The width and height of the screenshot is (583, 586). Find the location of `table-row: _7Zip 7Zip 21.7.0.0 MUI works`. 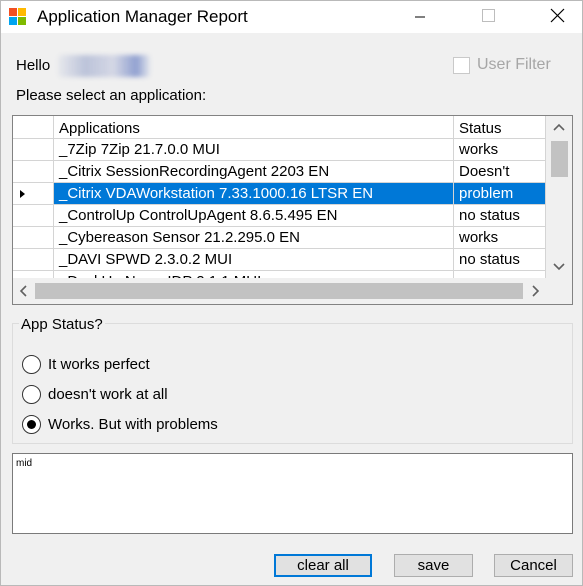

table-row: _7Zip 7Zip 21.7.0.0 MUI works is located at coordinates (279, 150).